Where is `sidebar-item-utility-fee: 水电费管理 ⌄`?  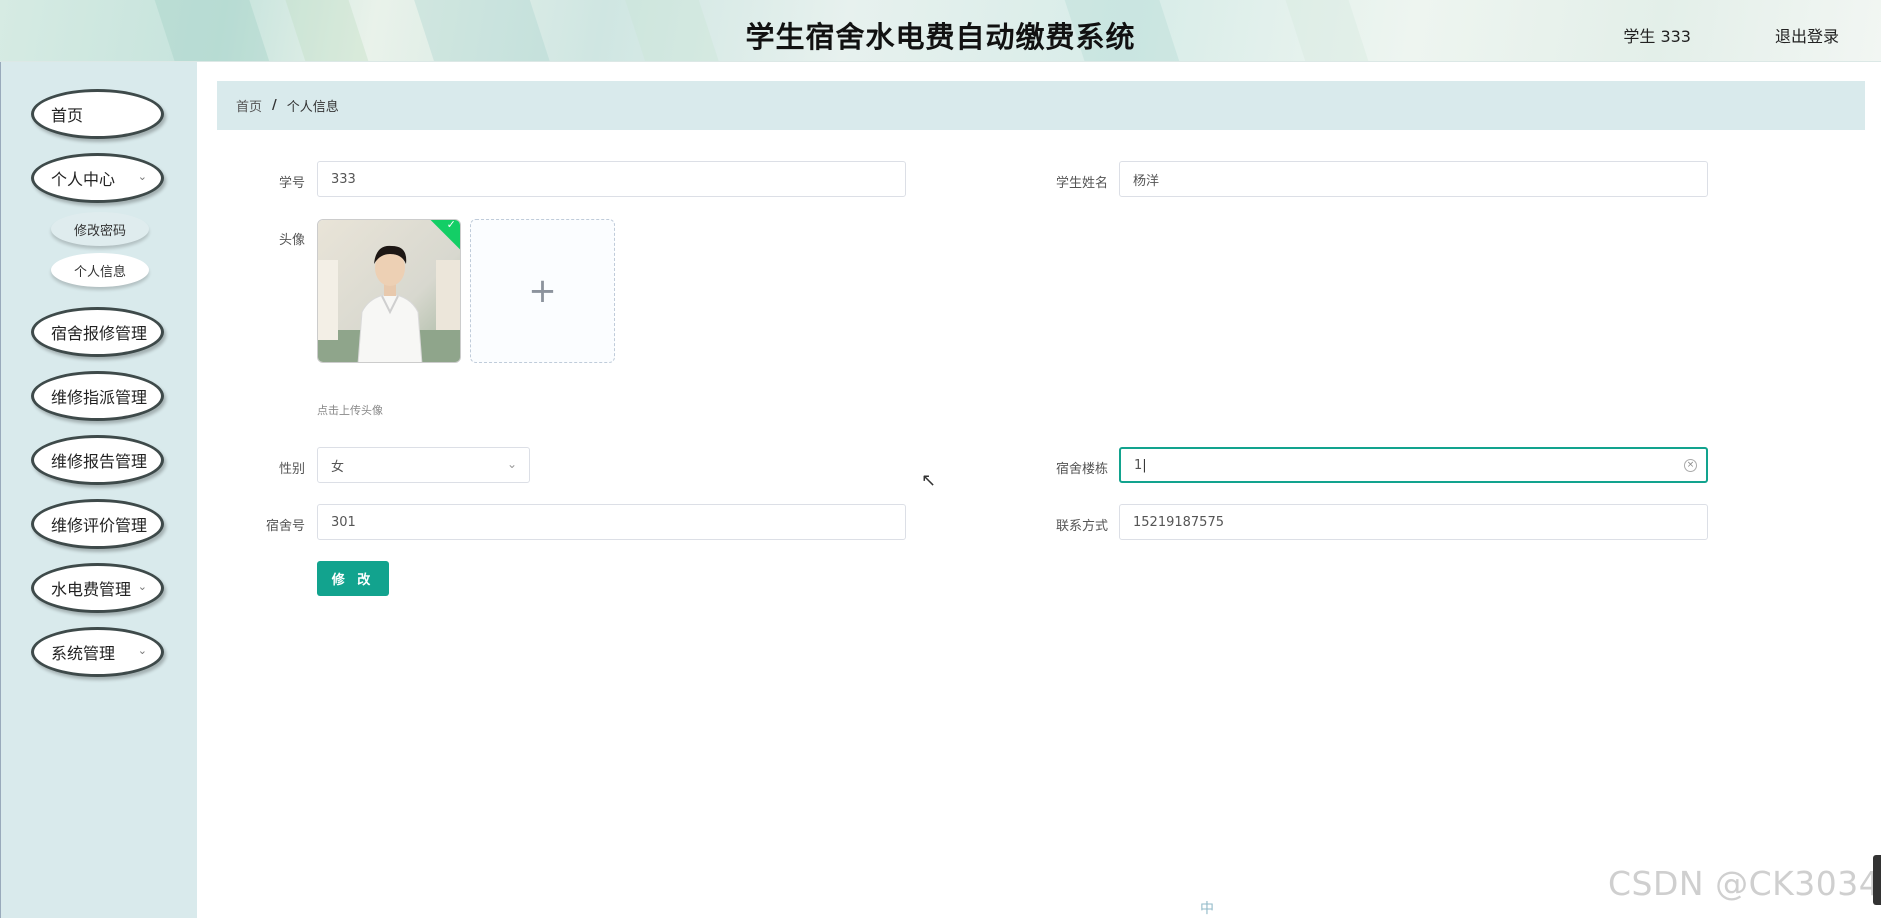
sidebar-item-utility-fee: 水电费管理 ⌄ is located at coordinates (97, 588).